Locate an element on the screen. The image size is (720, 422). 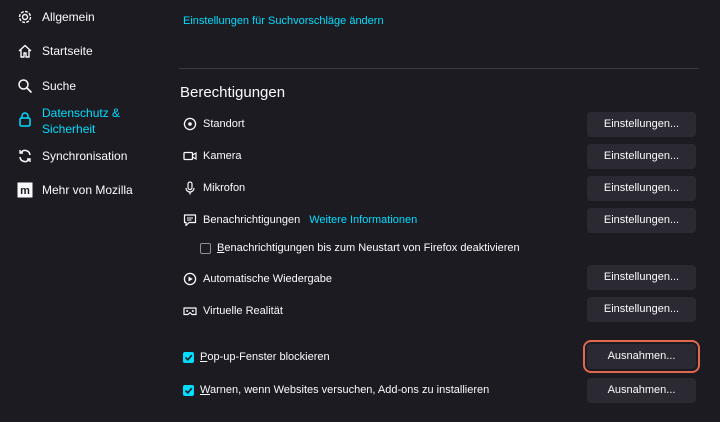
sidebar-item-label: Synchronisation is located at coordinates (85, 156).